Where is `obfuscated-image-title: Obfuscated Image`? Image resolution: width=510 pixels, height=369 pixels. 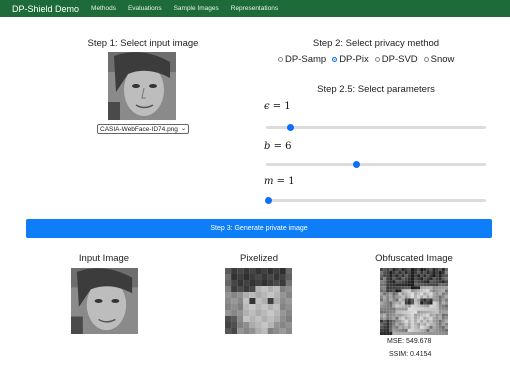
obfuscated-image-title: Obfuscated Image is located at coordinates (414, 258).